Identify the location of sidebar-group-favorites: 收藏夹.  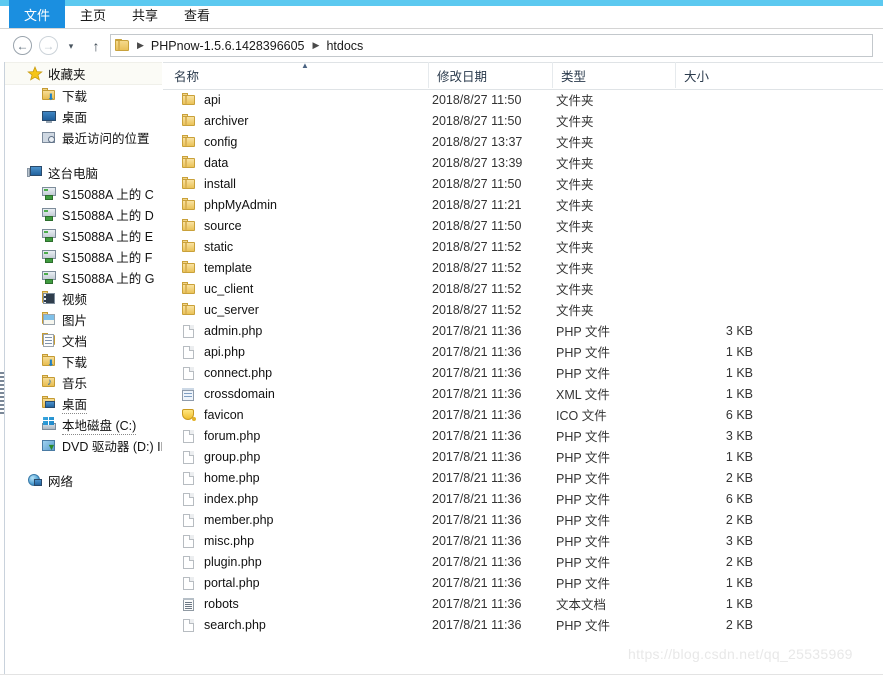
(83, 73).